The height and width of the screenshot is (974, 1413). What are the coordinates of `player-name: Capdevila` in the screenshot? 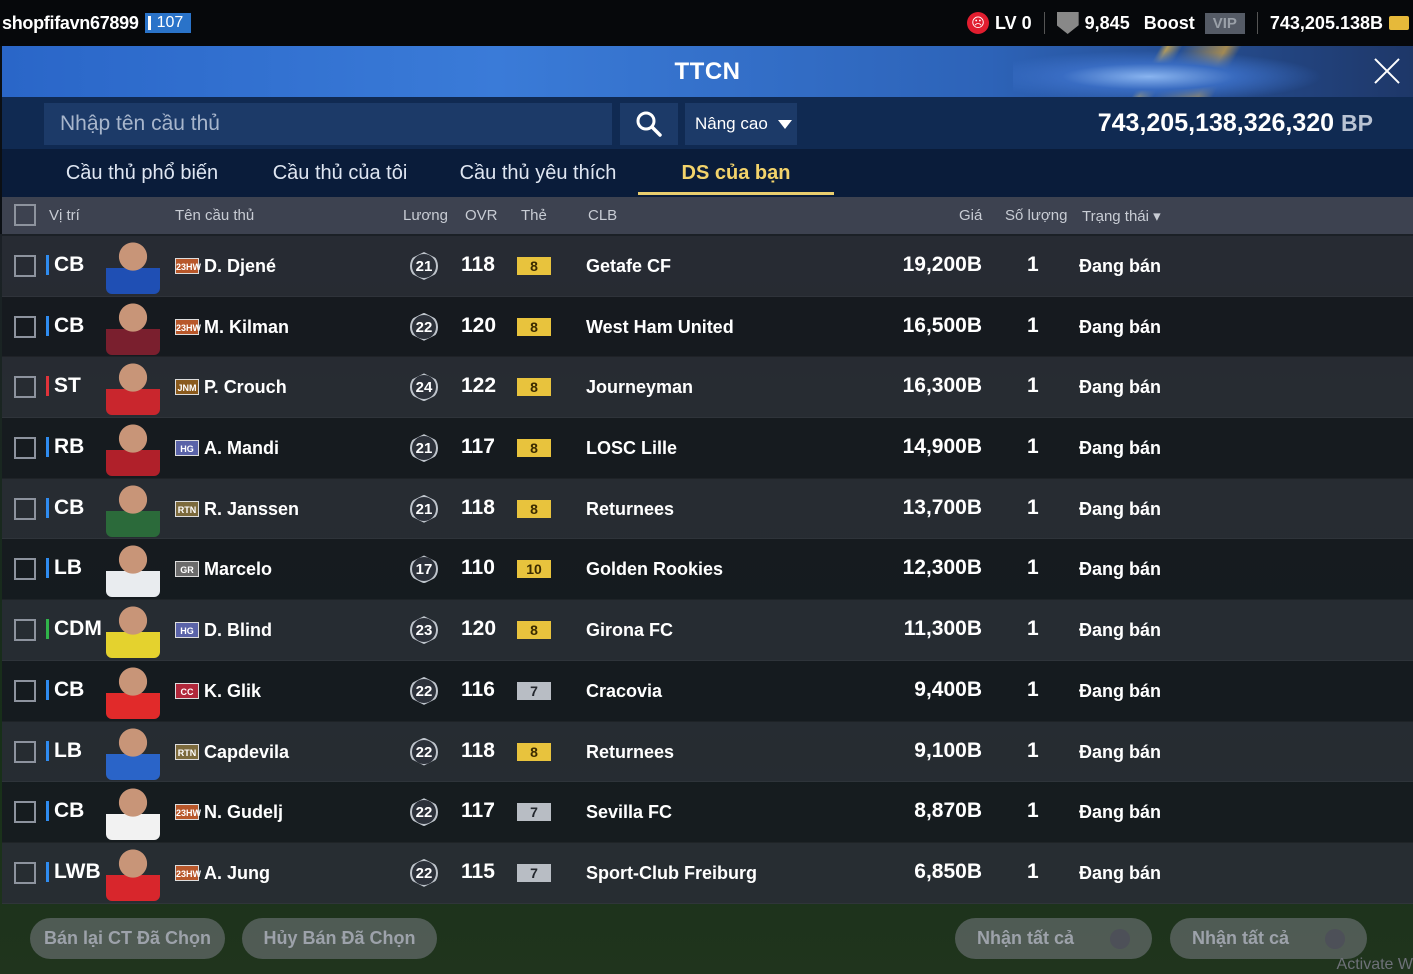 It's located at (247, 751).